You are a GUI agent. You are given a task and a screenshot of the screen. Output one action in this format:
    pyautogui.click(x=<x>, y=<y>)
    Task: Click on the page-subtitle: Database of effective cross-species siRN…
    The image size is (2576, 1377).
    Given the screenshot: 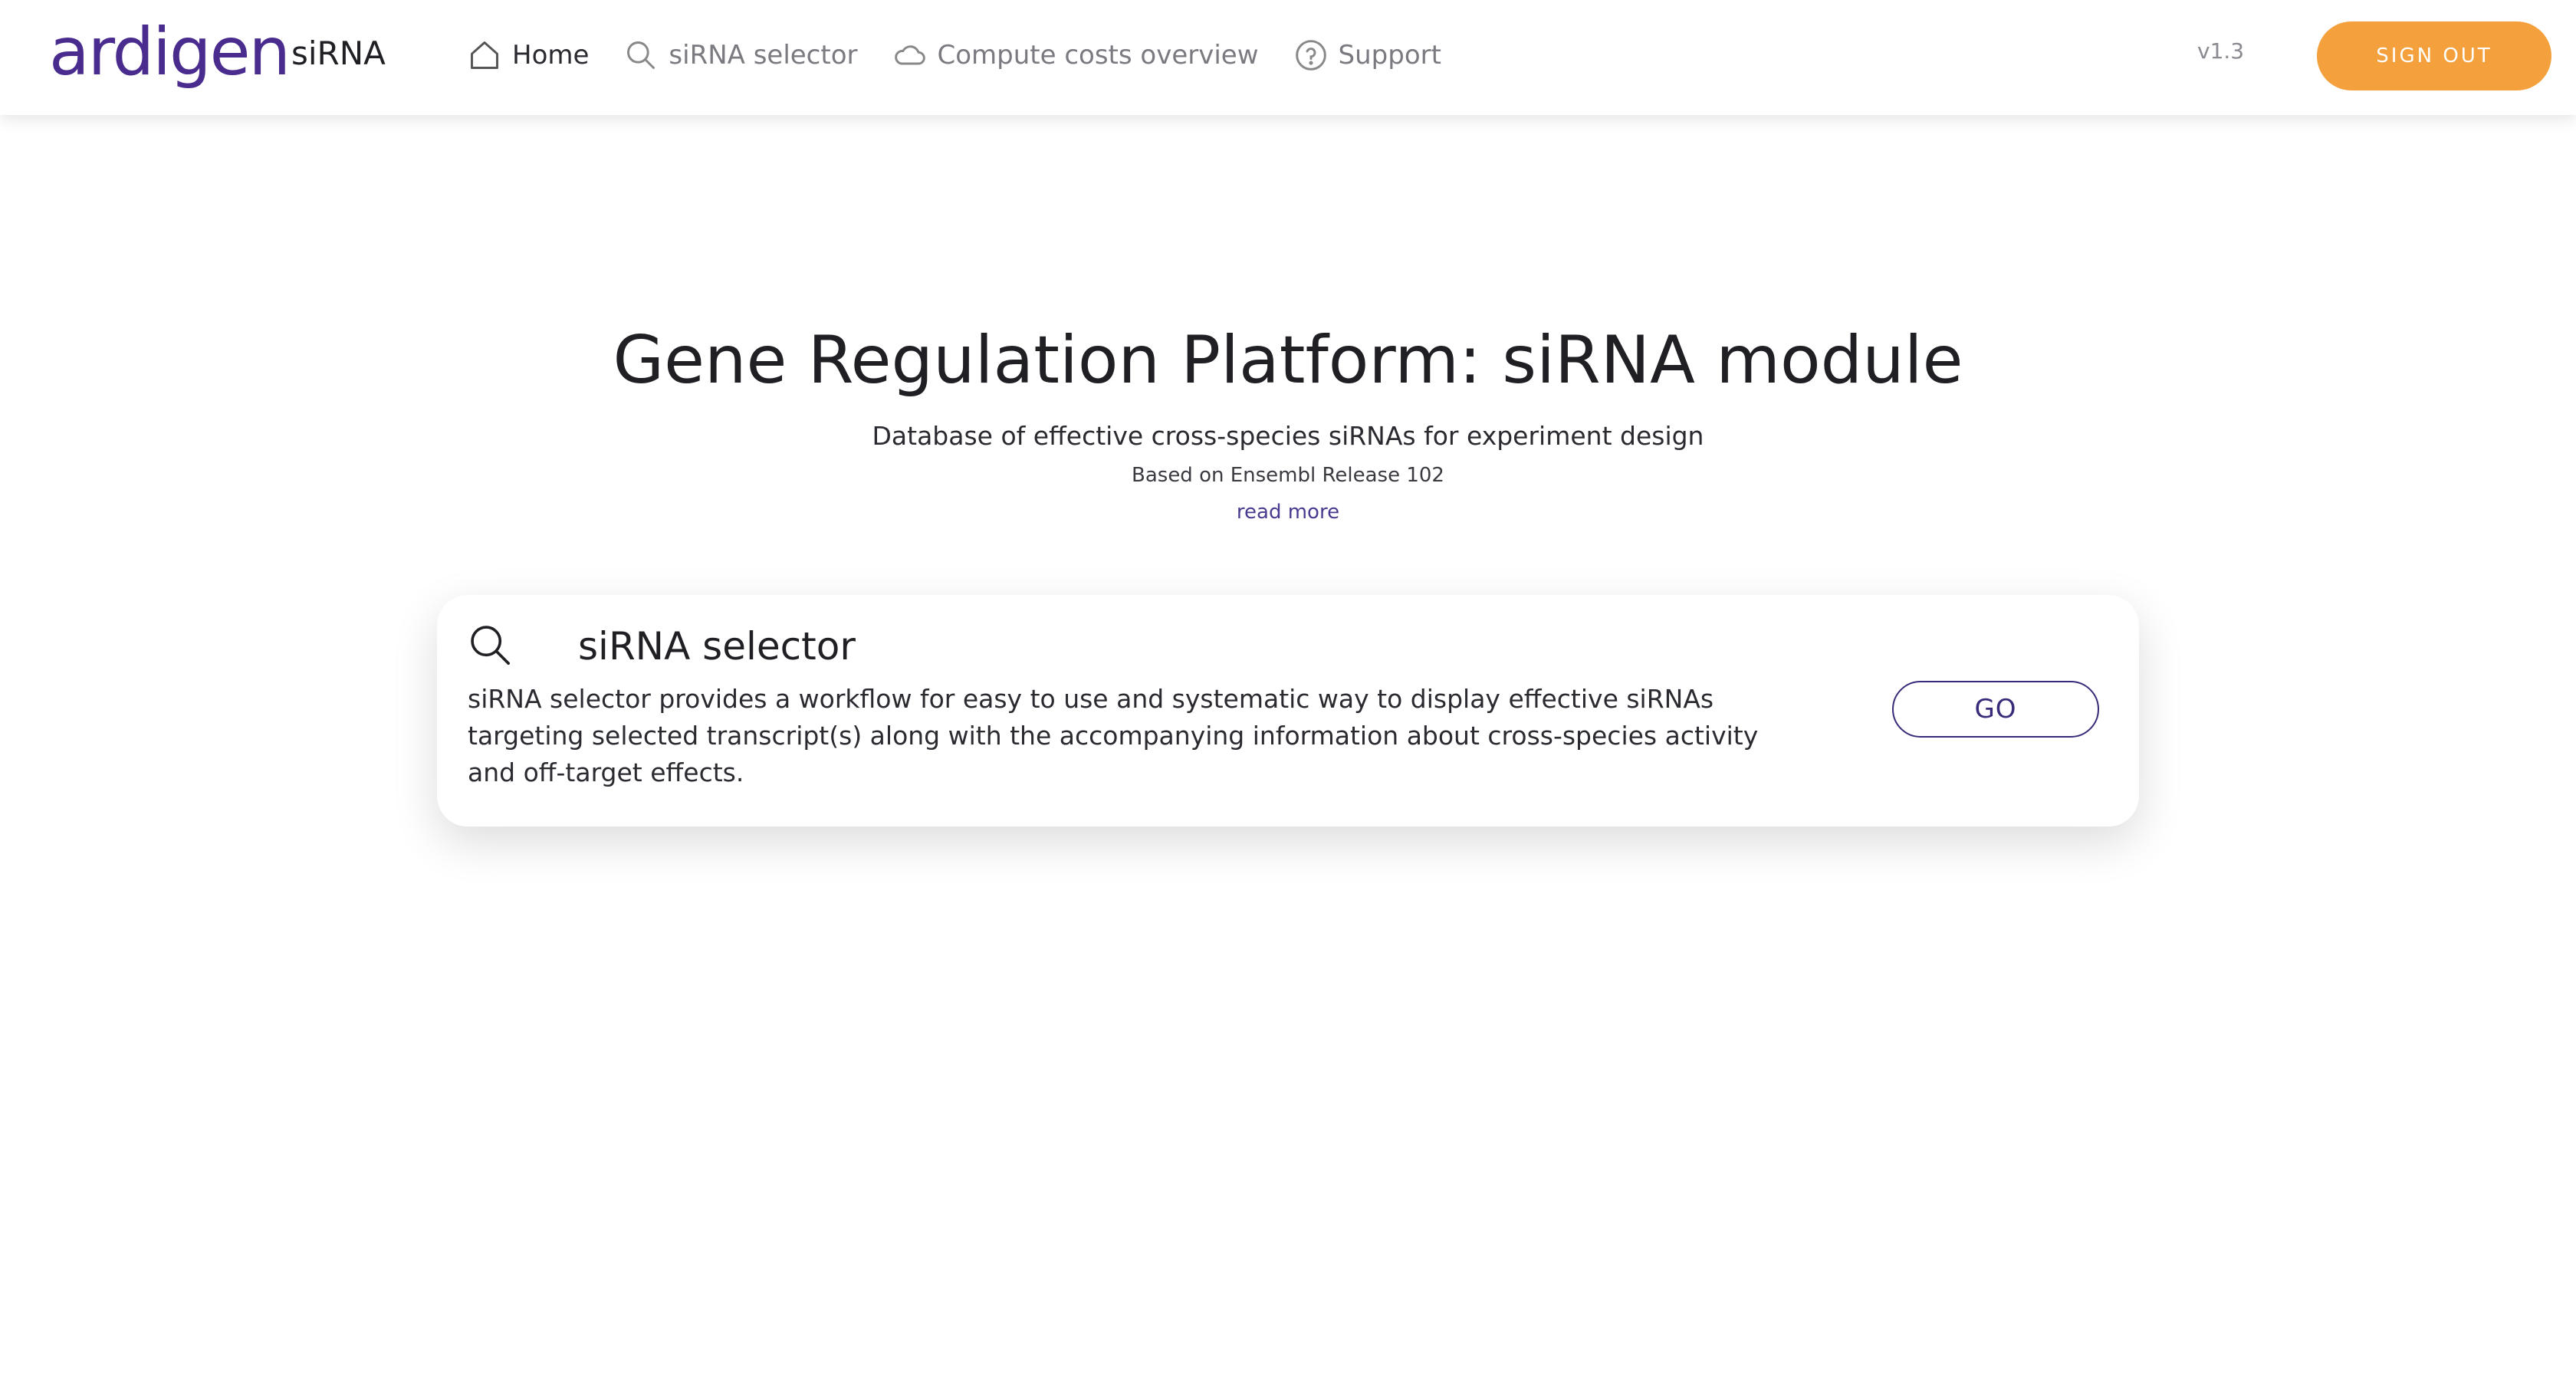 What is the action you would take?
    pyautogui.click(x=1288, y=436)
    